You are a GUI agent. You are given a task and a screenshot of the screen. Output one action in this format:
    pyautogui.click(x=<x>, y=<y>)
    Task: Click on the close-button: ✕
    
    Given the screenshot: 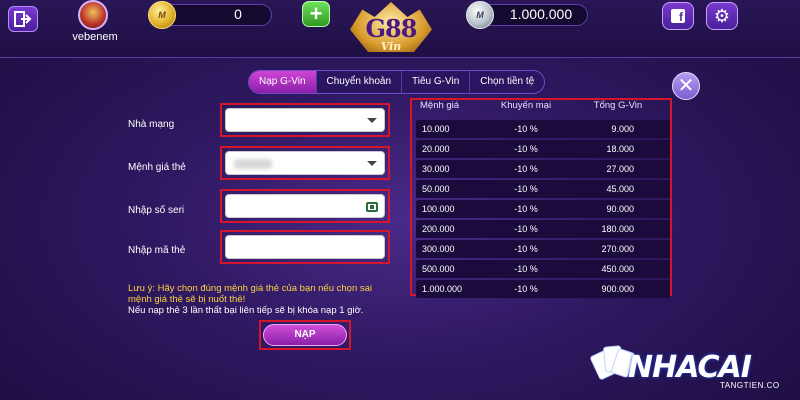 What is the action you would take?
    pyautogui.click(x=686, y=86)
    